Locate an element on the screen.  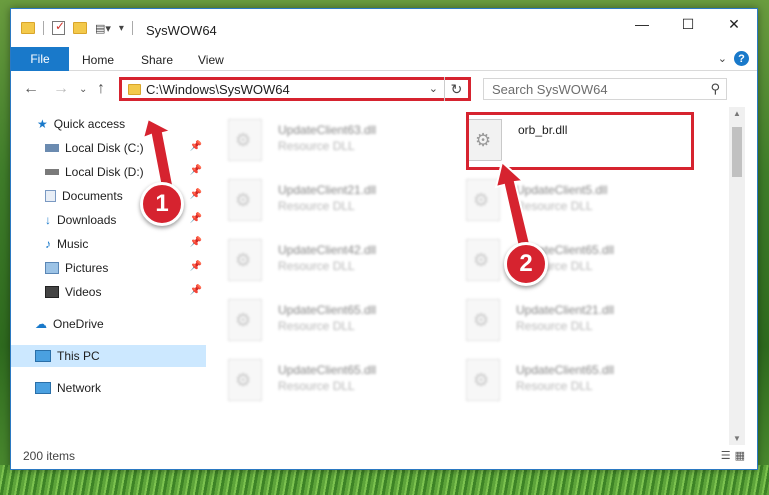
annotation-arrows is located at coordinates (337, 185).